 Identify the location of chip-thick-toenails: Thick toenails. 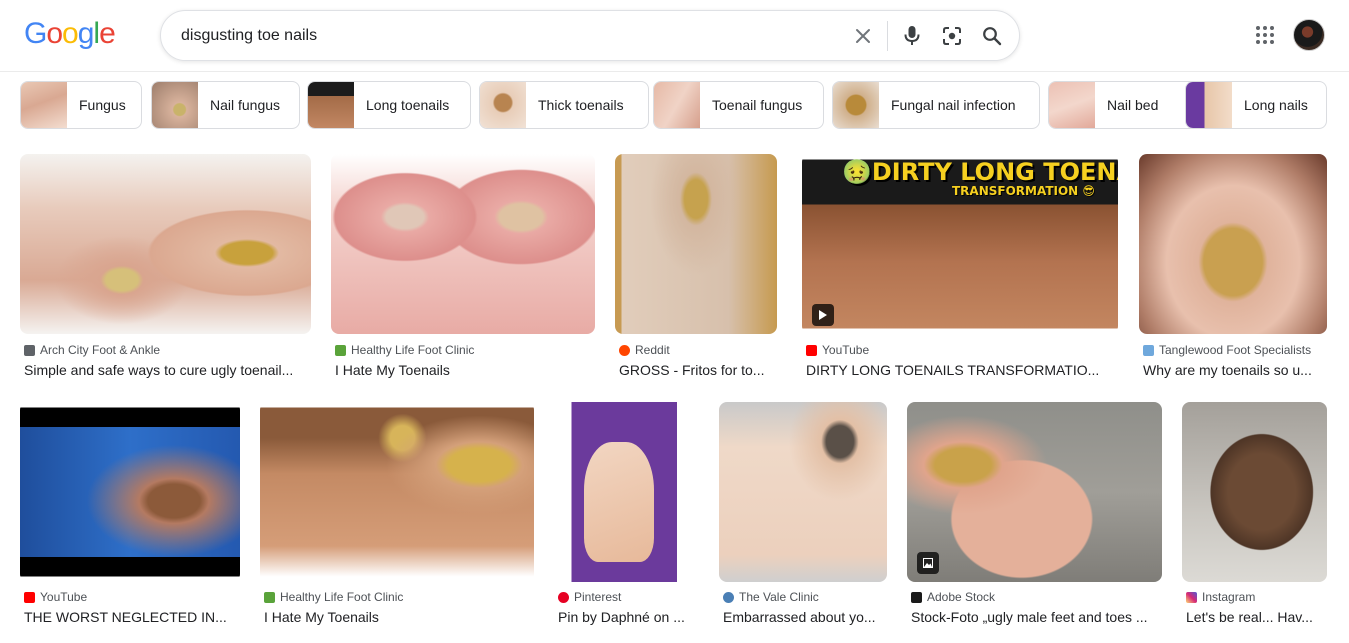
(564, 105).